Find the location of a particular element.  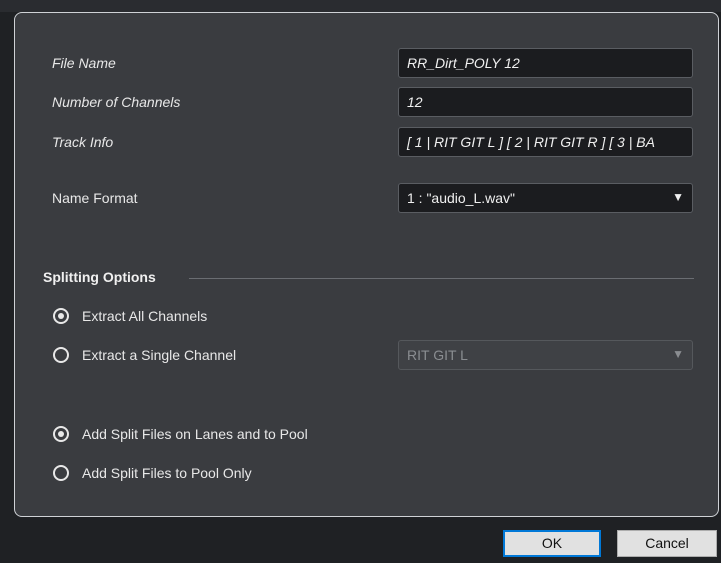

single-channel-select: RIT GIT L ▼ is located at coordinates (545, 355).